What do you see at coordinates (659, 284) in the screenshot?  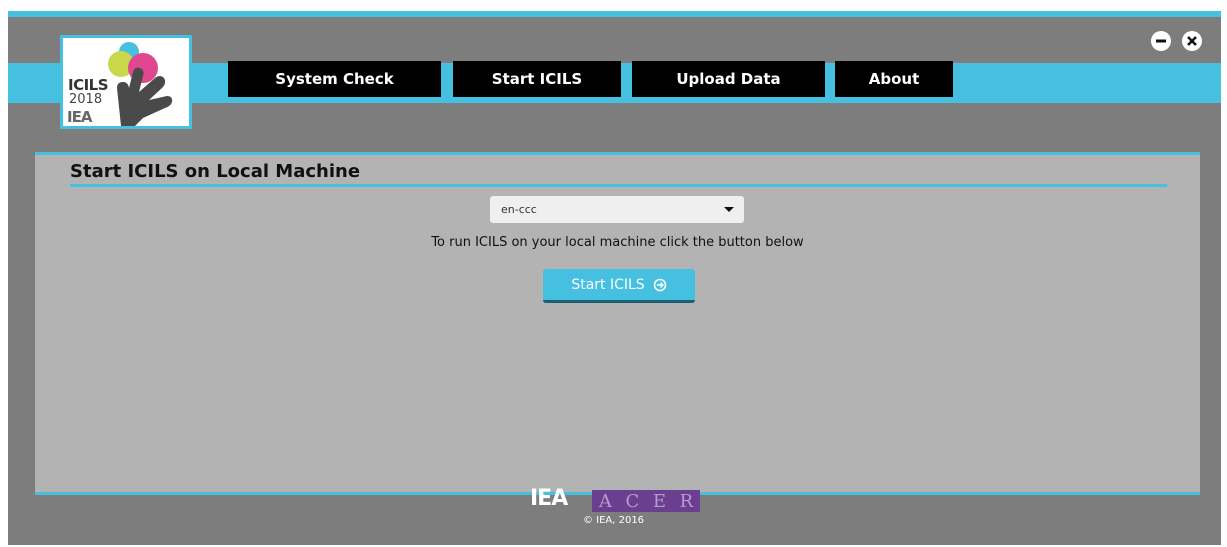 I see `arrow-right-circle-icon` at bounding box center [659, 284].